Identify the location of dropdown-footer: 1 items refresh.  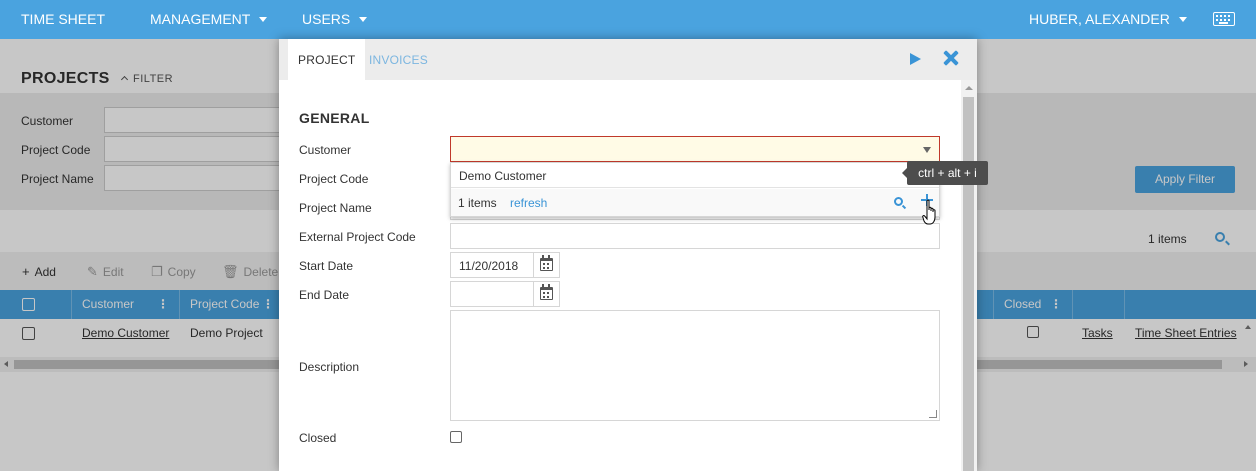
(695, 202).